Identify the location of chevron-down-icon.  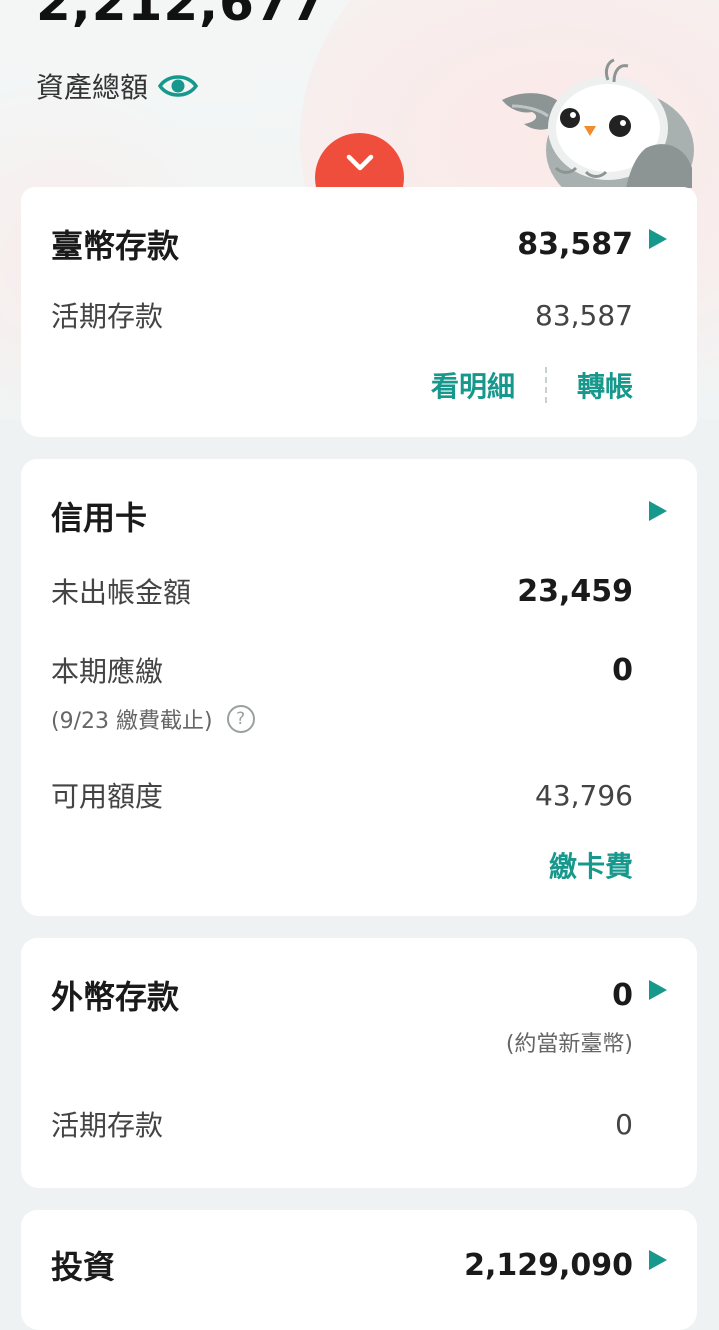
(359, 162).